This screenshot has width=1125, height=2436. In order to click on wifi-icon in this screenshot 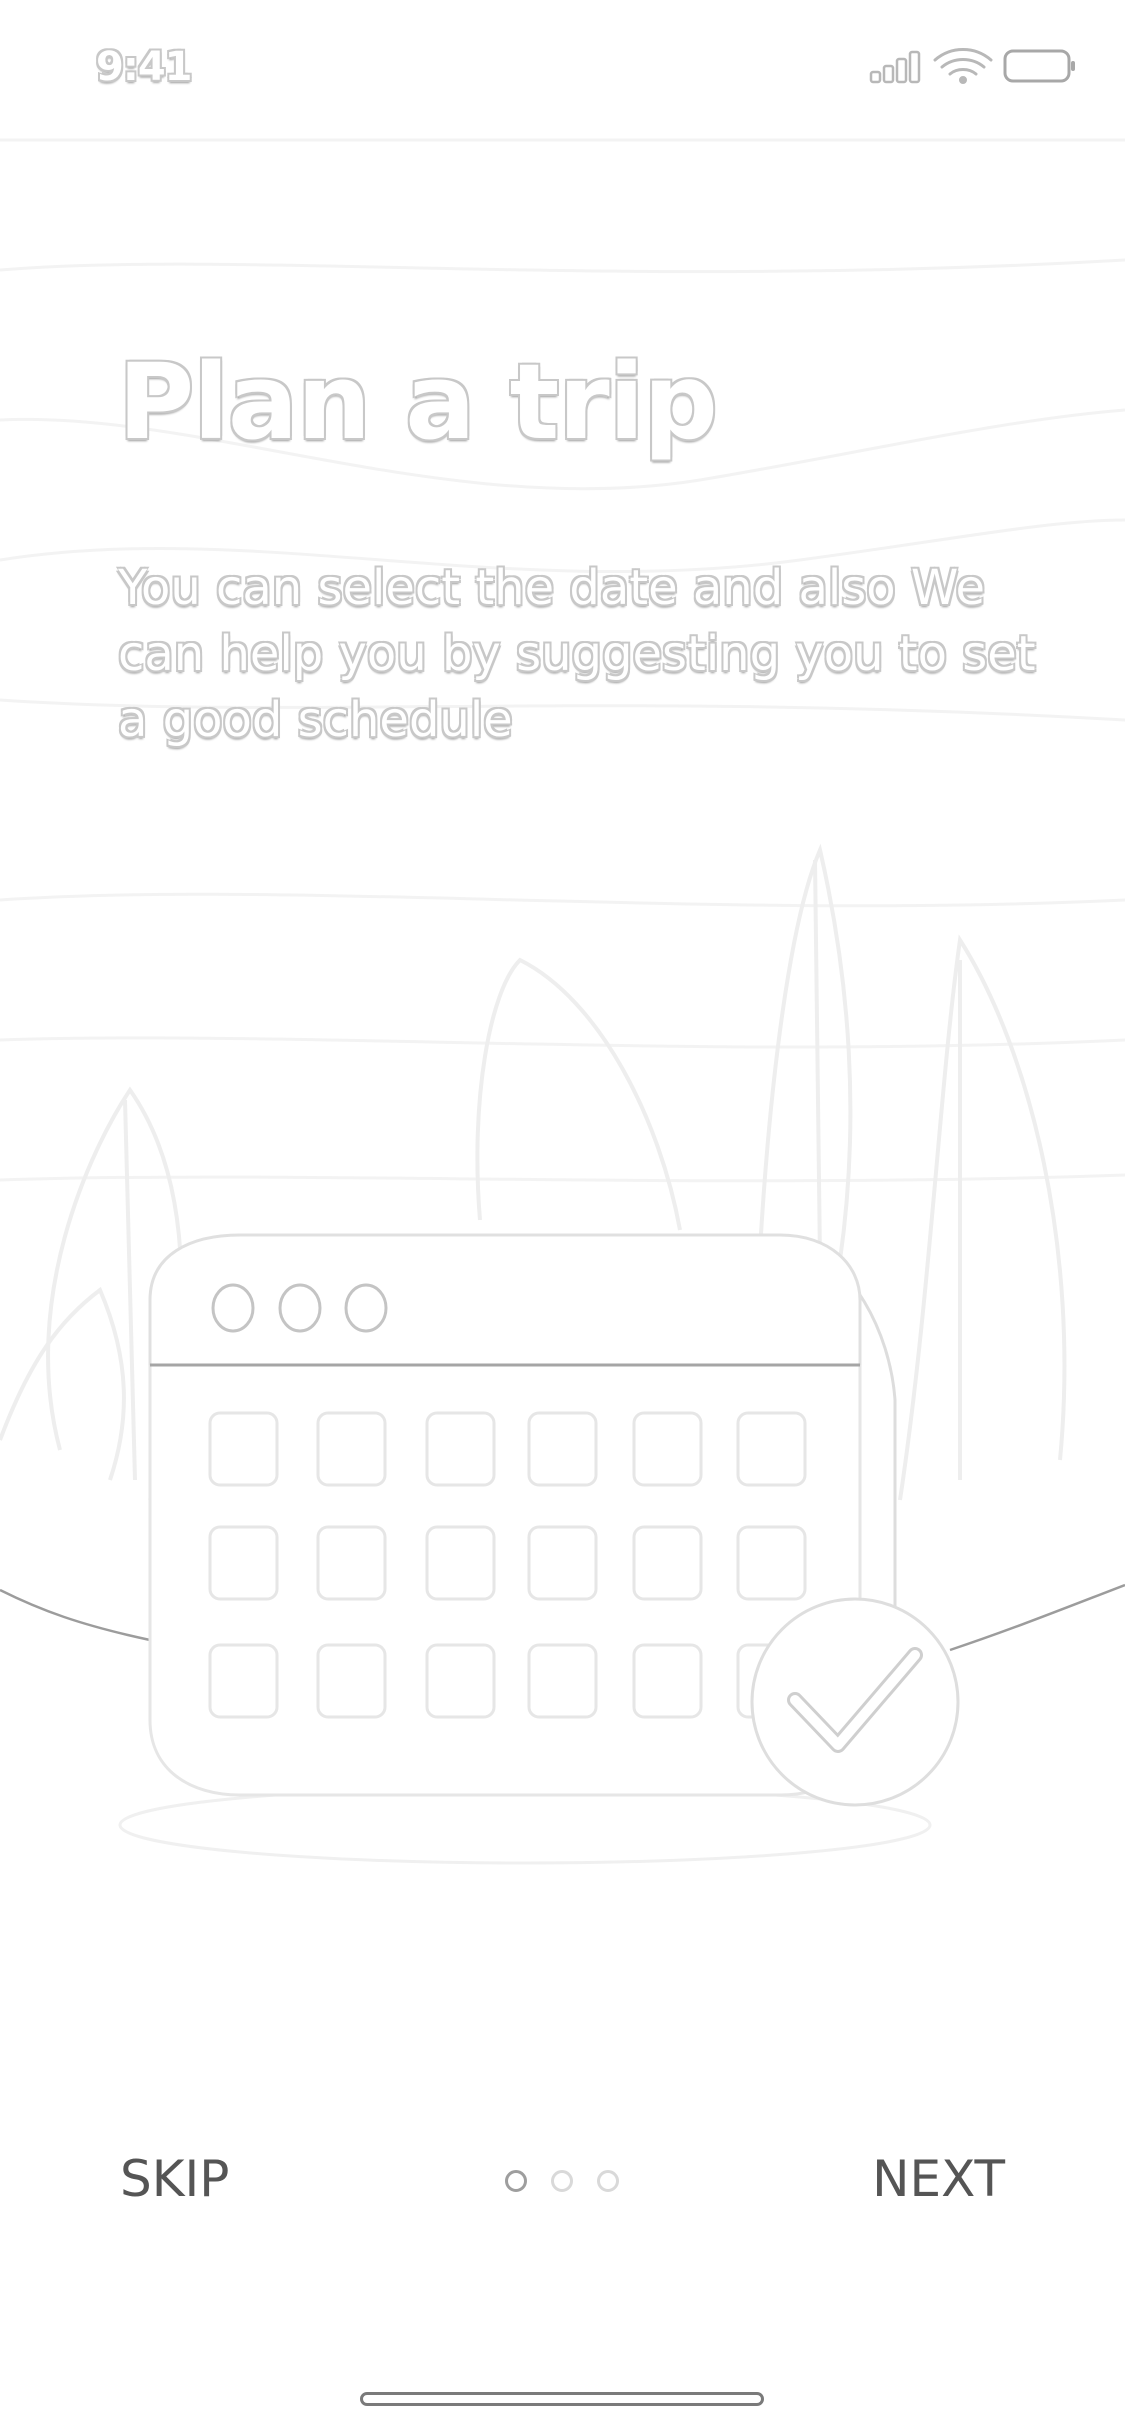, I will do `click(963, 66)`.